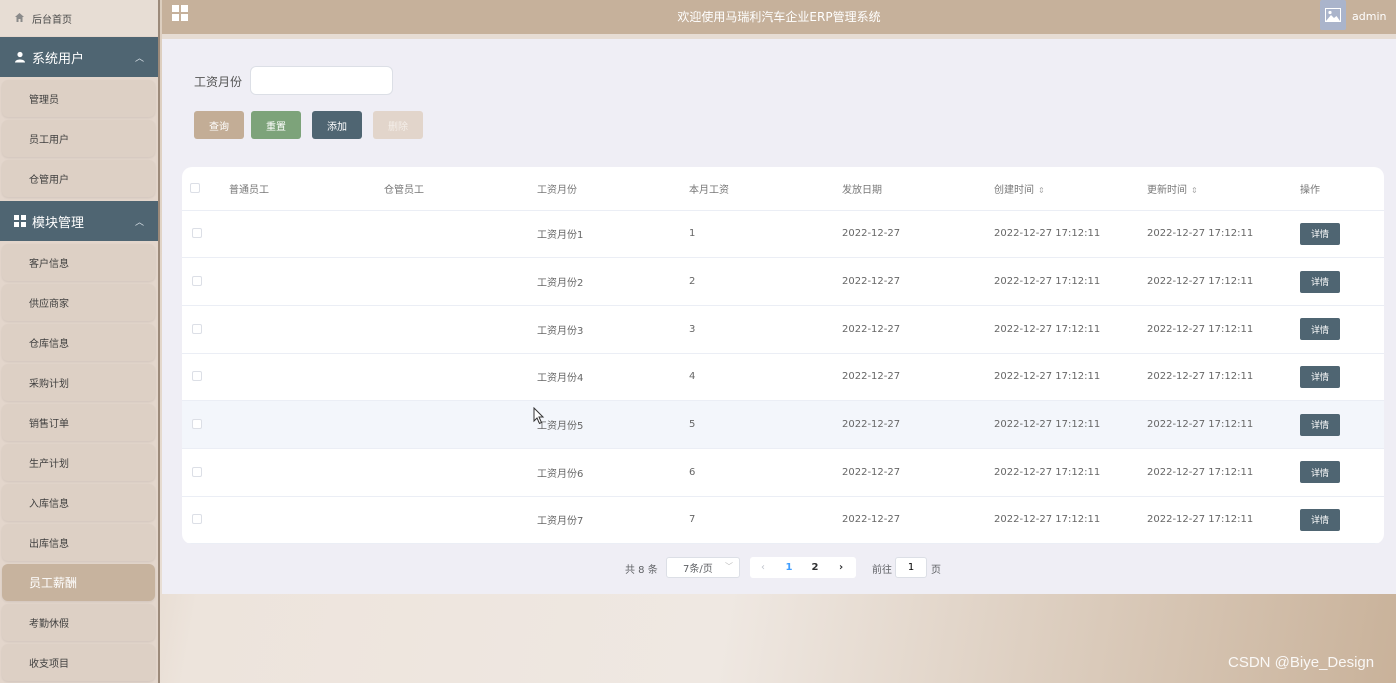 This screenshot has height=683, width=1396. Describe the element at coordinates (78, 422) in the screenshot. I see `sidebar-item: 销售订单` at that location.